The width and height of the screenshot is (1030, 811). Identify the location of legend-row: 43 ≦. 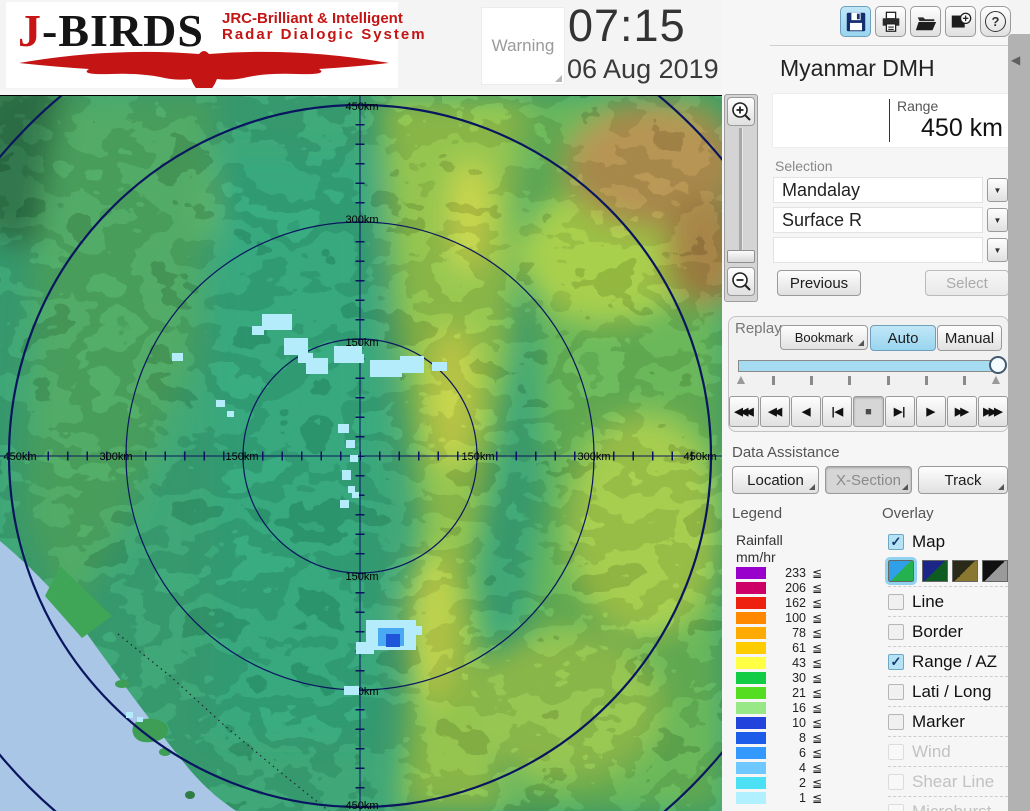
(780, 662).